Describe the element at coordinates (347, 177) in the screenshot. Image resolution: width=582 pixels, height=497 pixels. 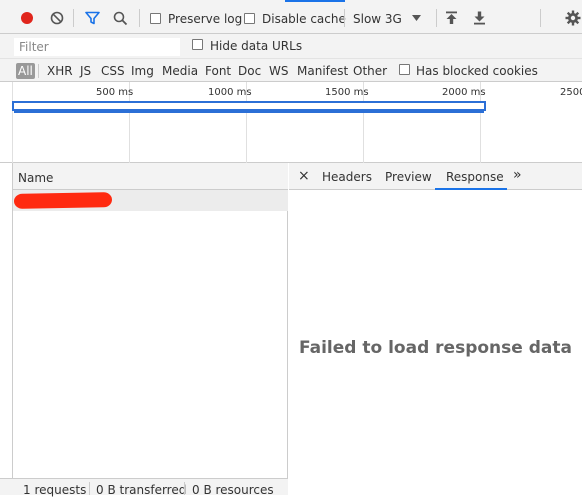
I see `tab-headers: Headers` at that location.